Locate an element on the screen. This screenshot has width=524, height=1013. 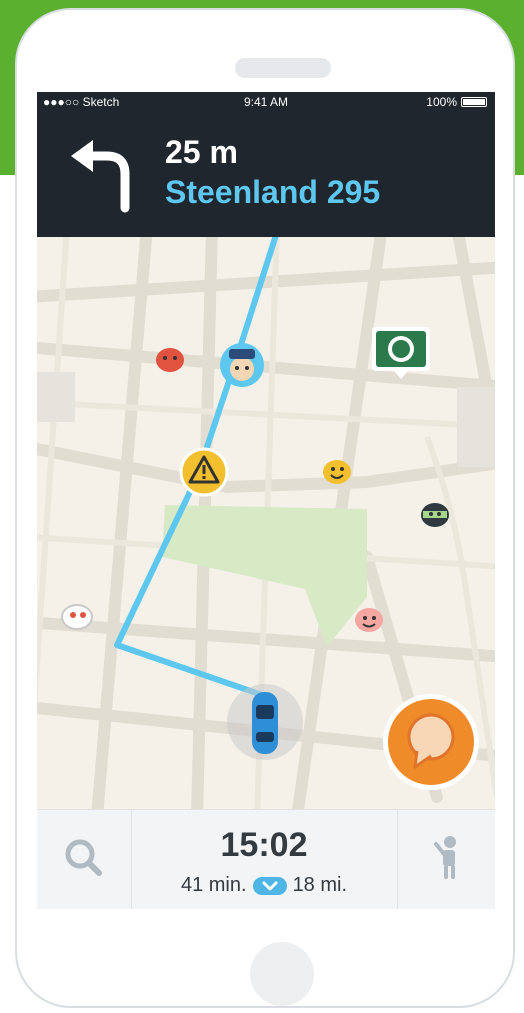
eta-duration: 41 min. is located at coordinates (213, 885).